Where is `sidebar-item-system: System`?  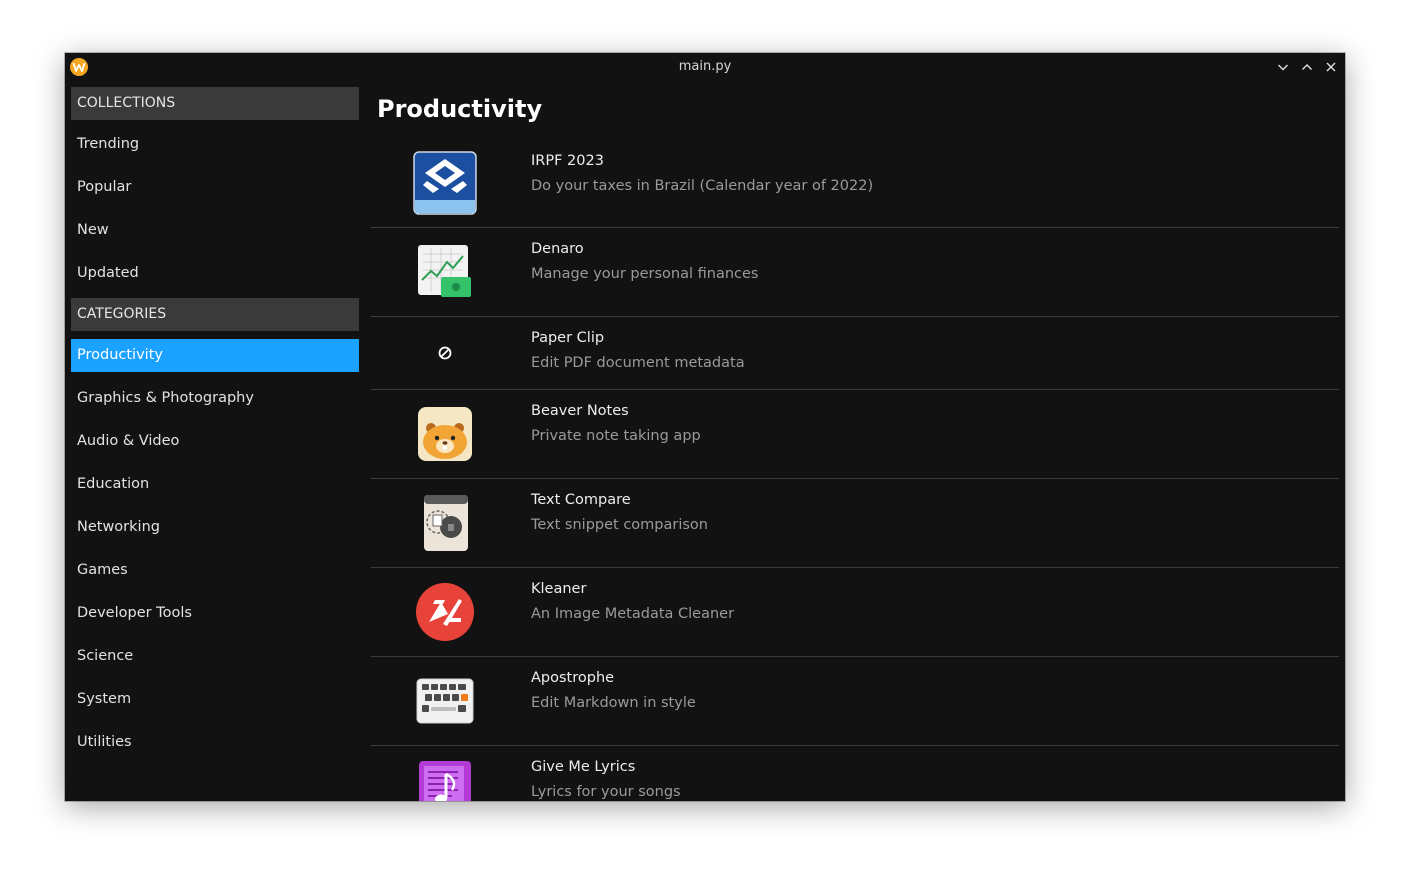 sidebar-item-system: System is located at coordinates (215, 699).